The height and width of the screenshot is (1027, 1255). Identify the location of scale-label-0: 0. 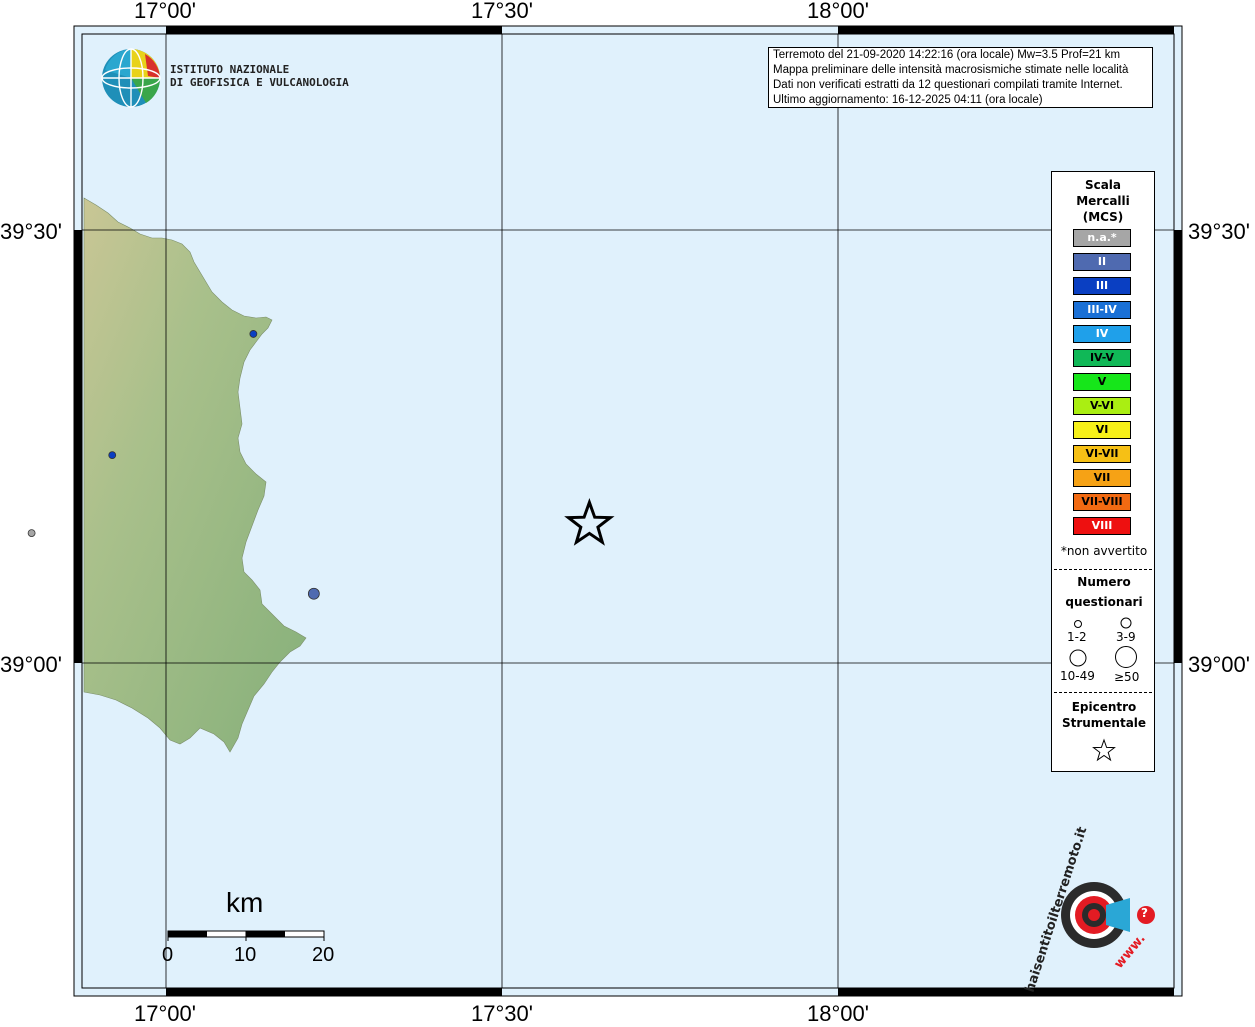
(168, 955).